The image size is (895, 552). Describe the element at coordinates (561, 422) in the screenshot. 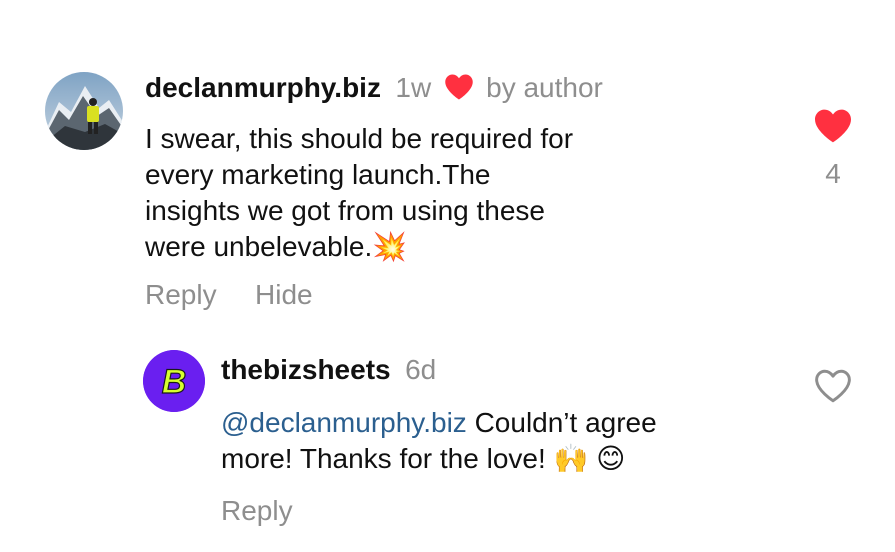

I see `reply-text-part: Couldn’t agree` at that location.